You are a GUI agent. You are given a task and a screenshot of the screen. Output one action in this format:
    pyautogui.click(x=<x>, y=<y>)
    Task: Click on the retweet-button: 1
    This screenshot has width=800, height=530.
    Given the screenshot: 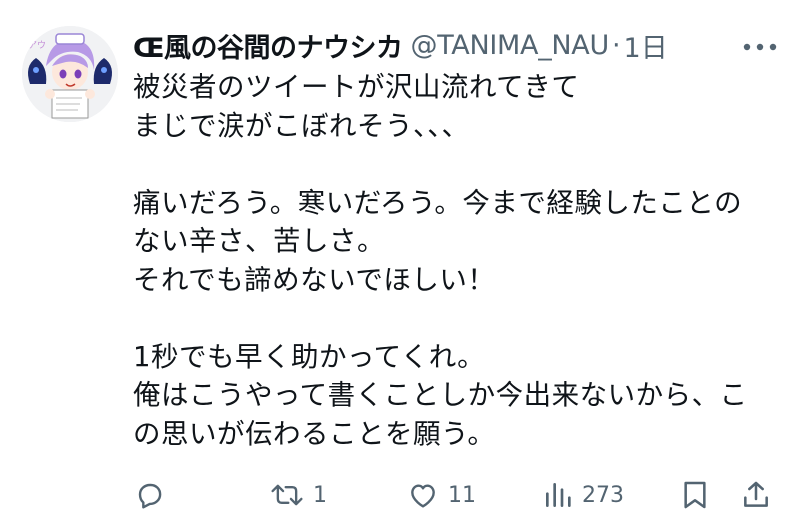 What is the action you would take?
    pyautogui.click(x=298, y=495)
    